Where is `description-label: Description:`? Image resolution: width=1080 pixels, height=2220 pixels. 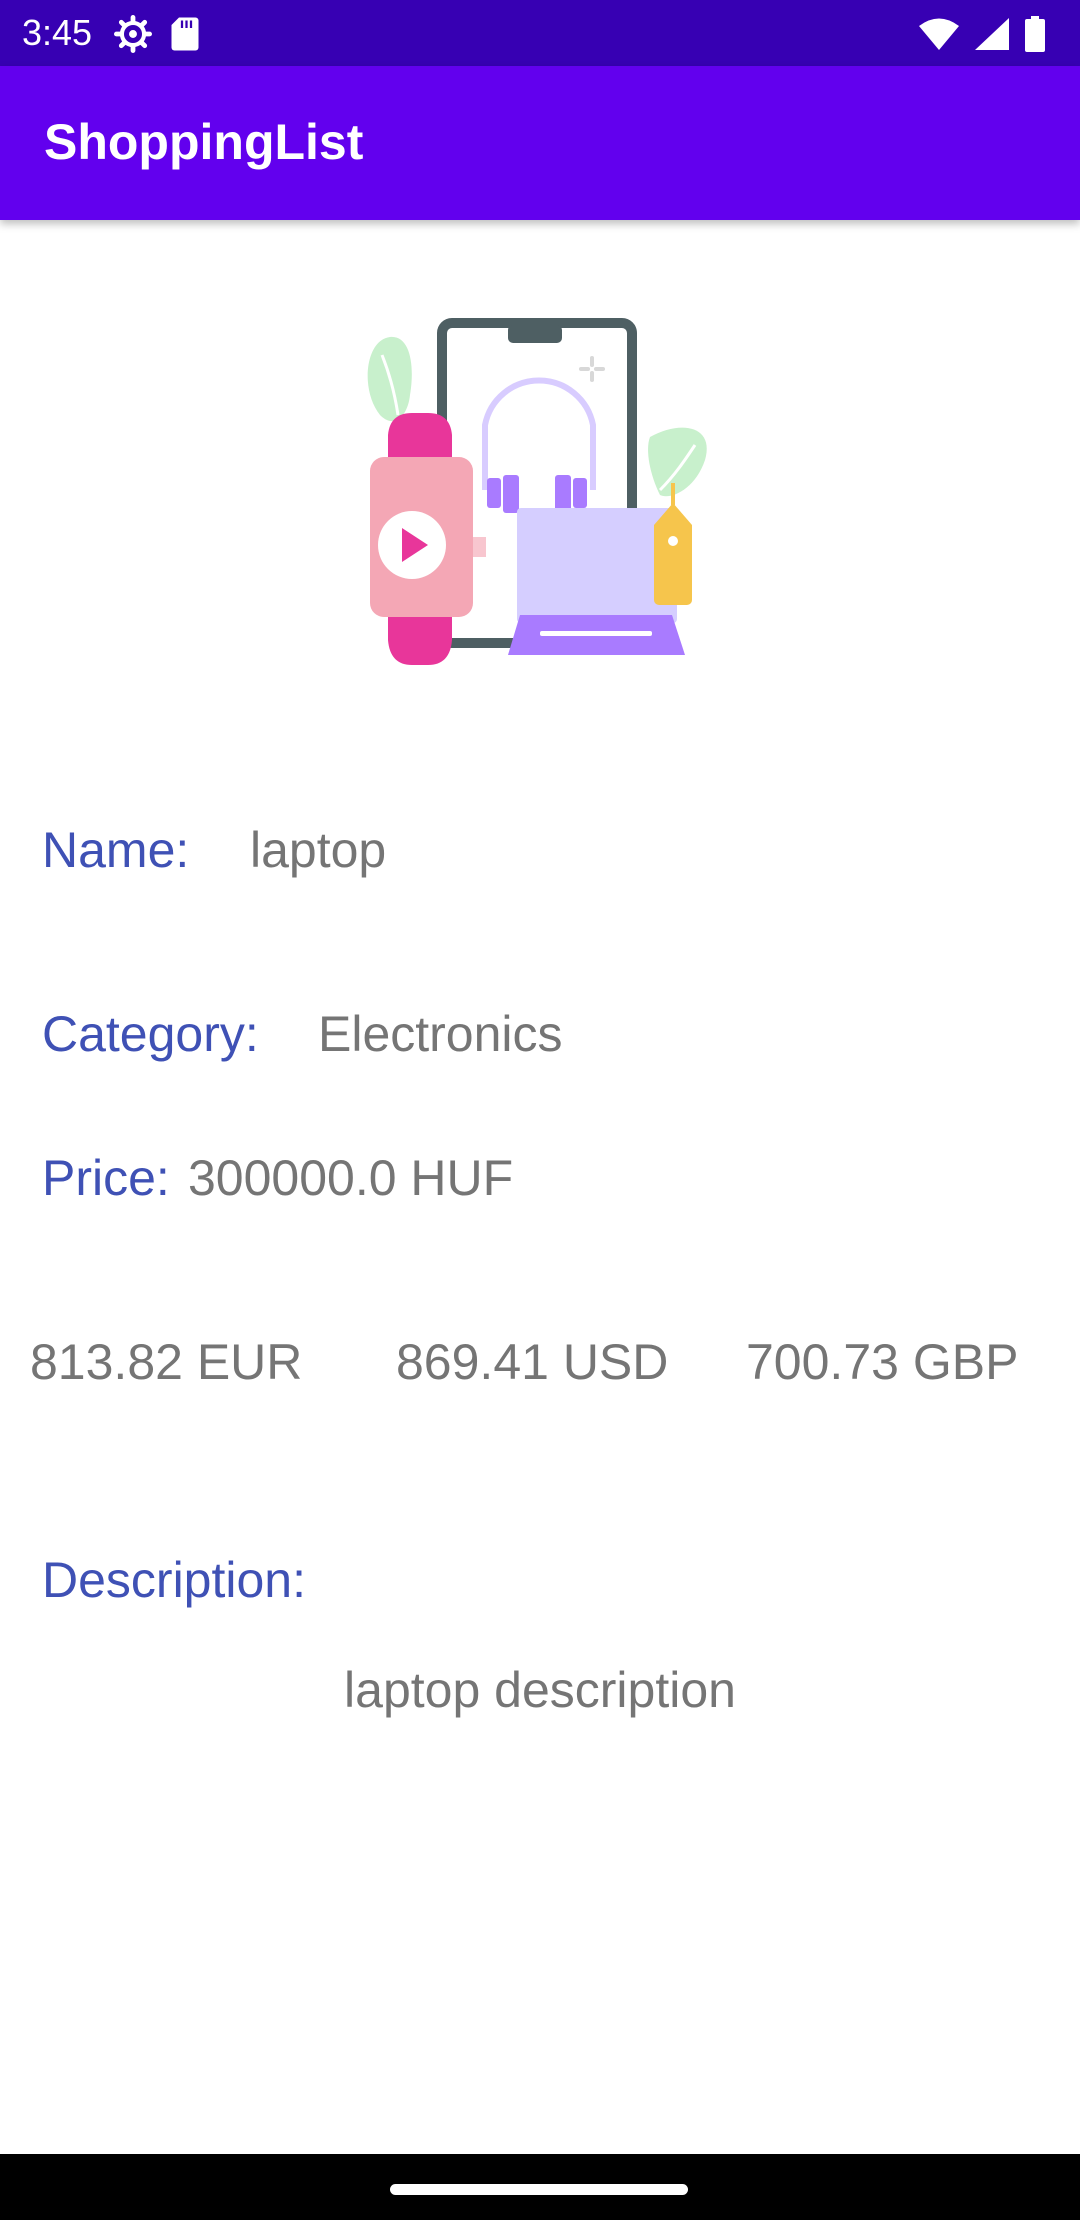
description-label: Description: is located at coordinates (174, 1580).